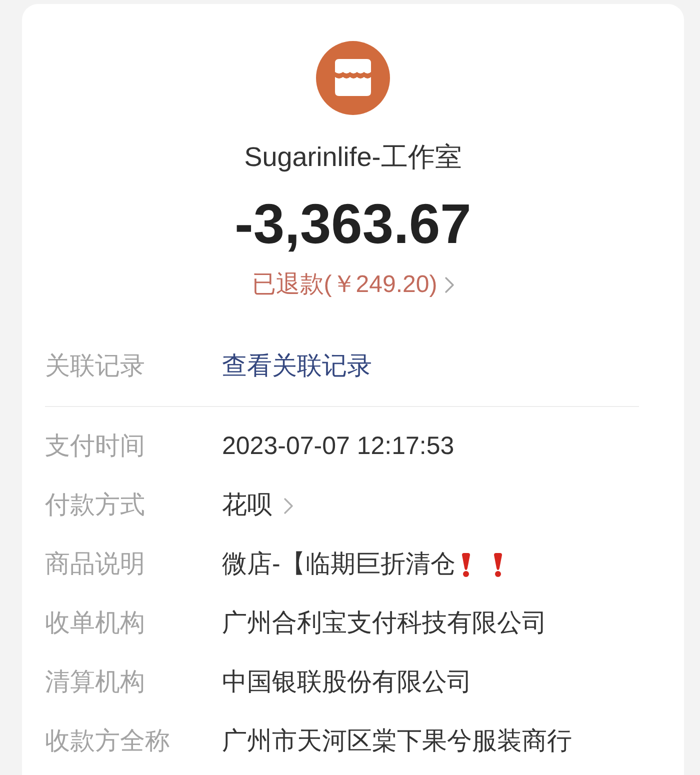 This screenshot has height=775, width=700. I want to click on field-label: 付款方式, so click(95, 505).